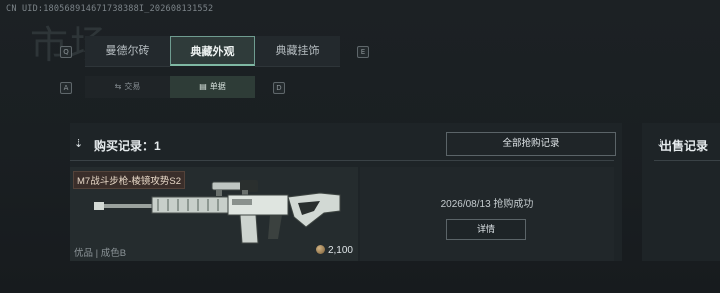  What do you see at coordinates (118, 86) in the screenshot?
I see `trade-icon: ⇆` at bounding box center [118, 86].